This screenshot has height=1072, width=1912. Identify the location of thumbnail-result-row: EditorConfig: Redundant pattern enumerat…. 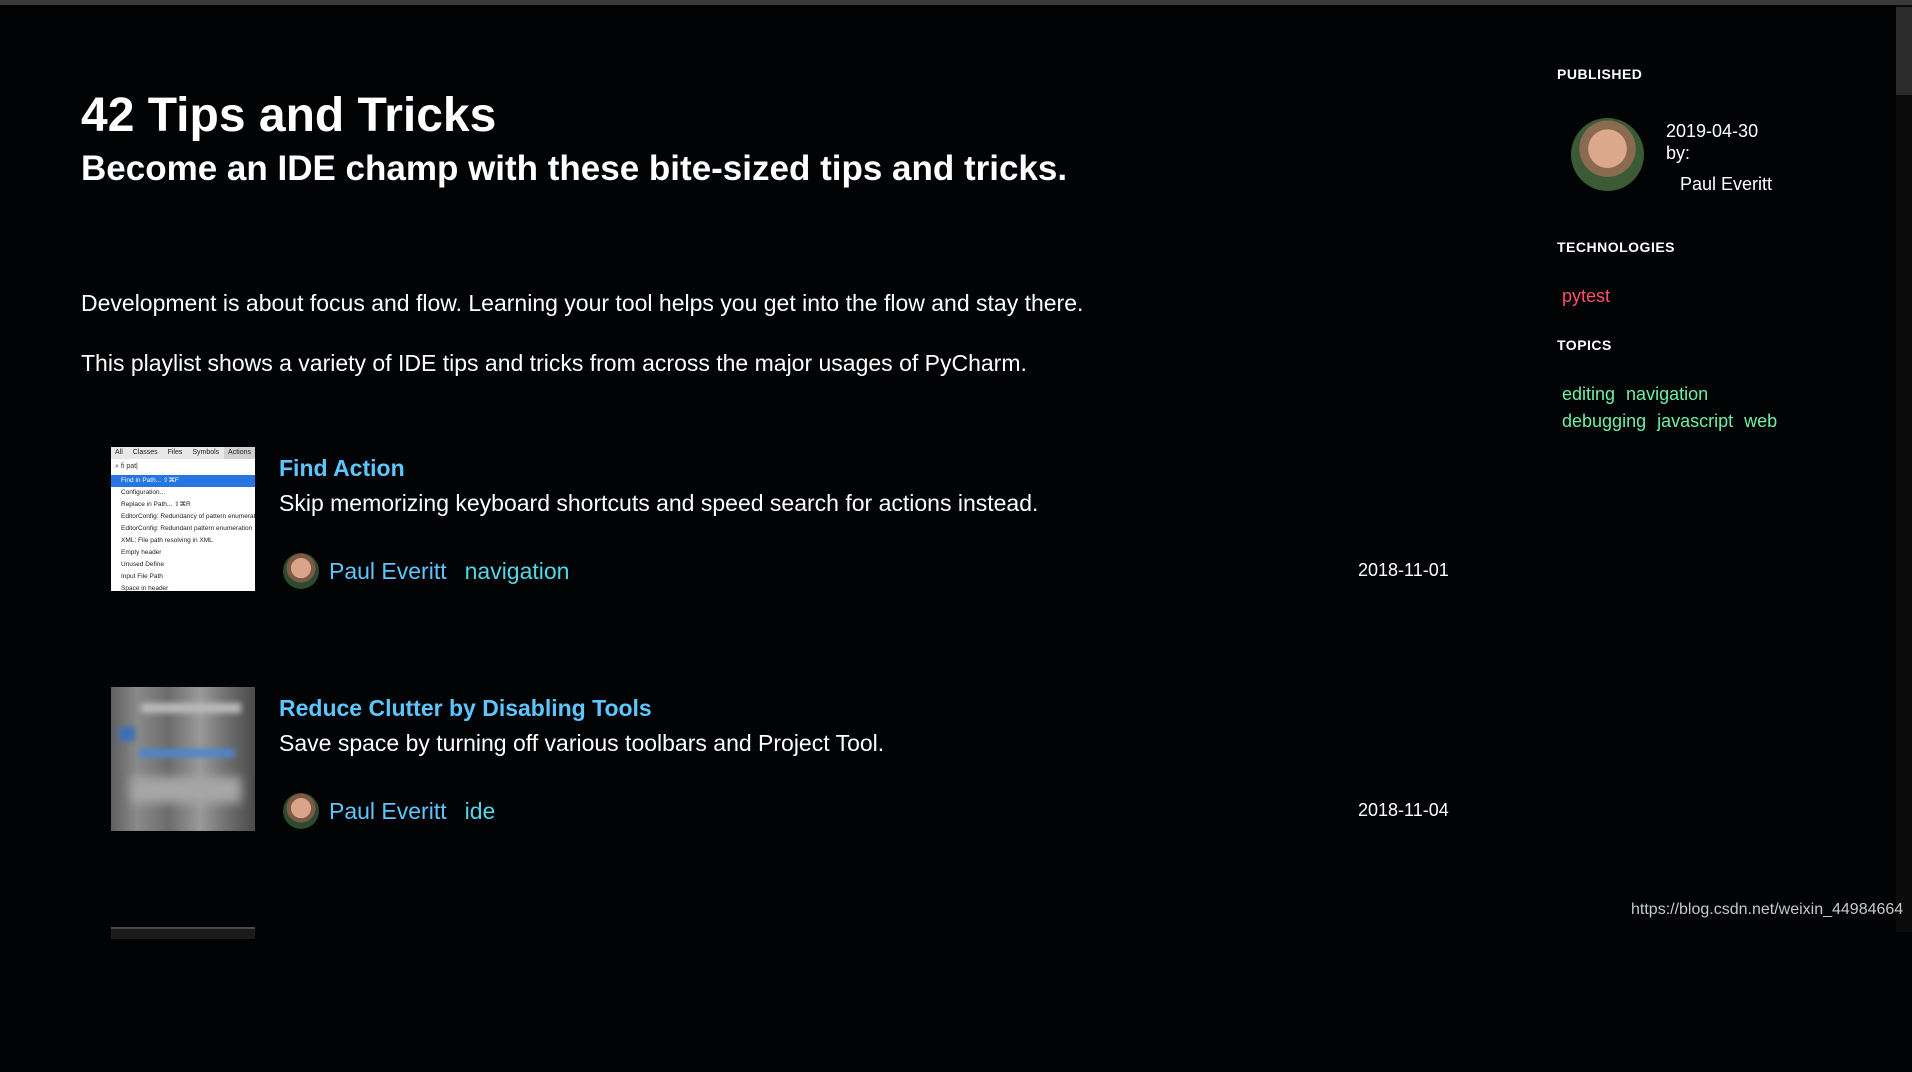
(187, 528).